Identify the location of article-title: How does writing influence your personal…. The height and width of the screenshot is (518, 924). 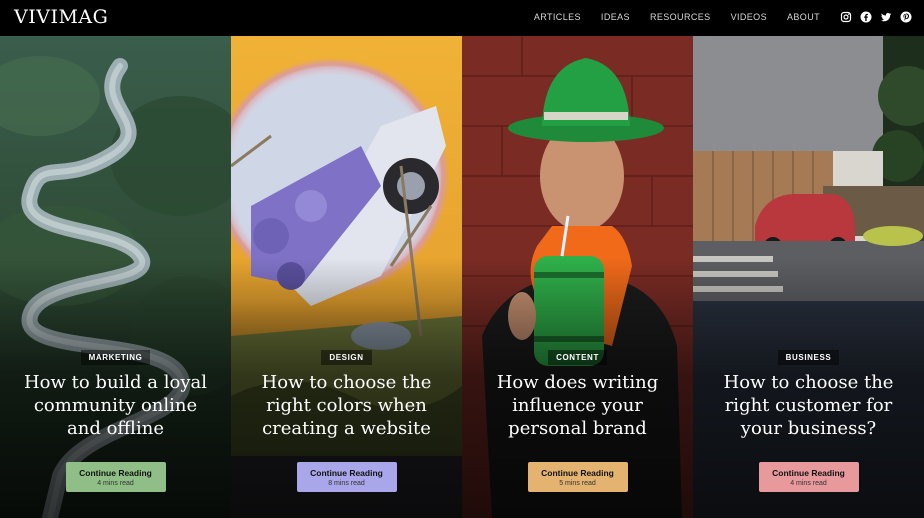
(578, 405).